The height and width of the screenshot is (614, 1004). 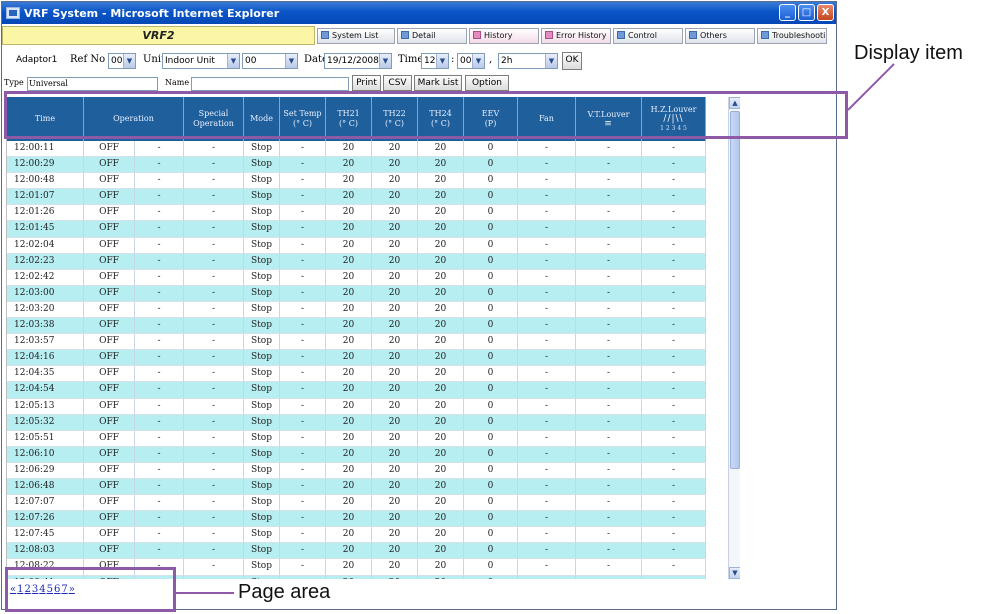 What do you see at coordinates (356, 390) in the screenshot?
I see `table-row: 12:04:54 OFF - - Stop -20 20 20 0- - -` at bounding box center [356, 390].